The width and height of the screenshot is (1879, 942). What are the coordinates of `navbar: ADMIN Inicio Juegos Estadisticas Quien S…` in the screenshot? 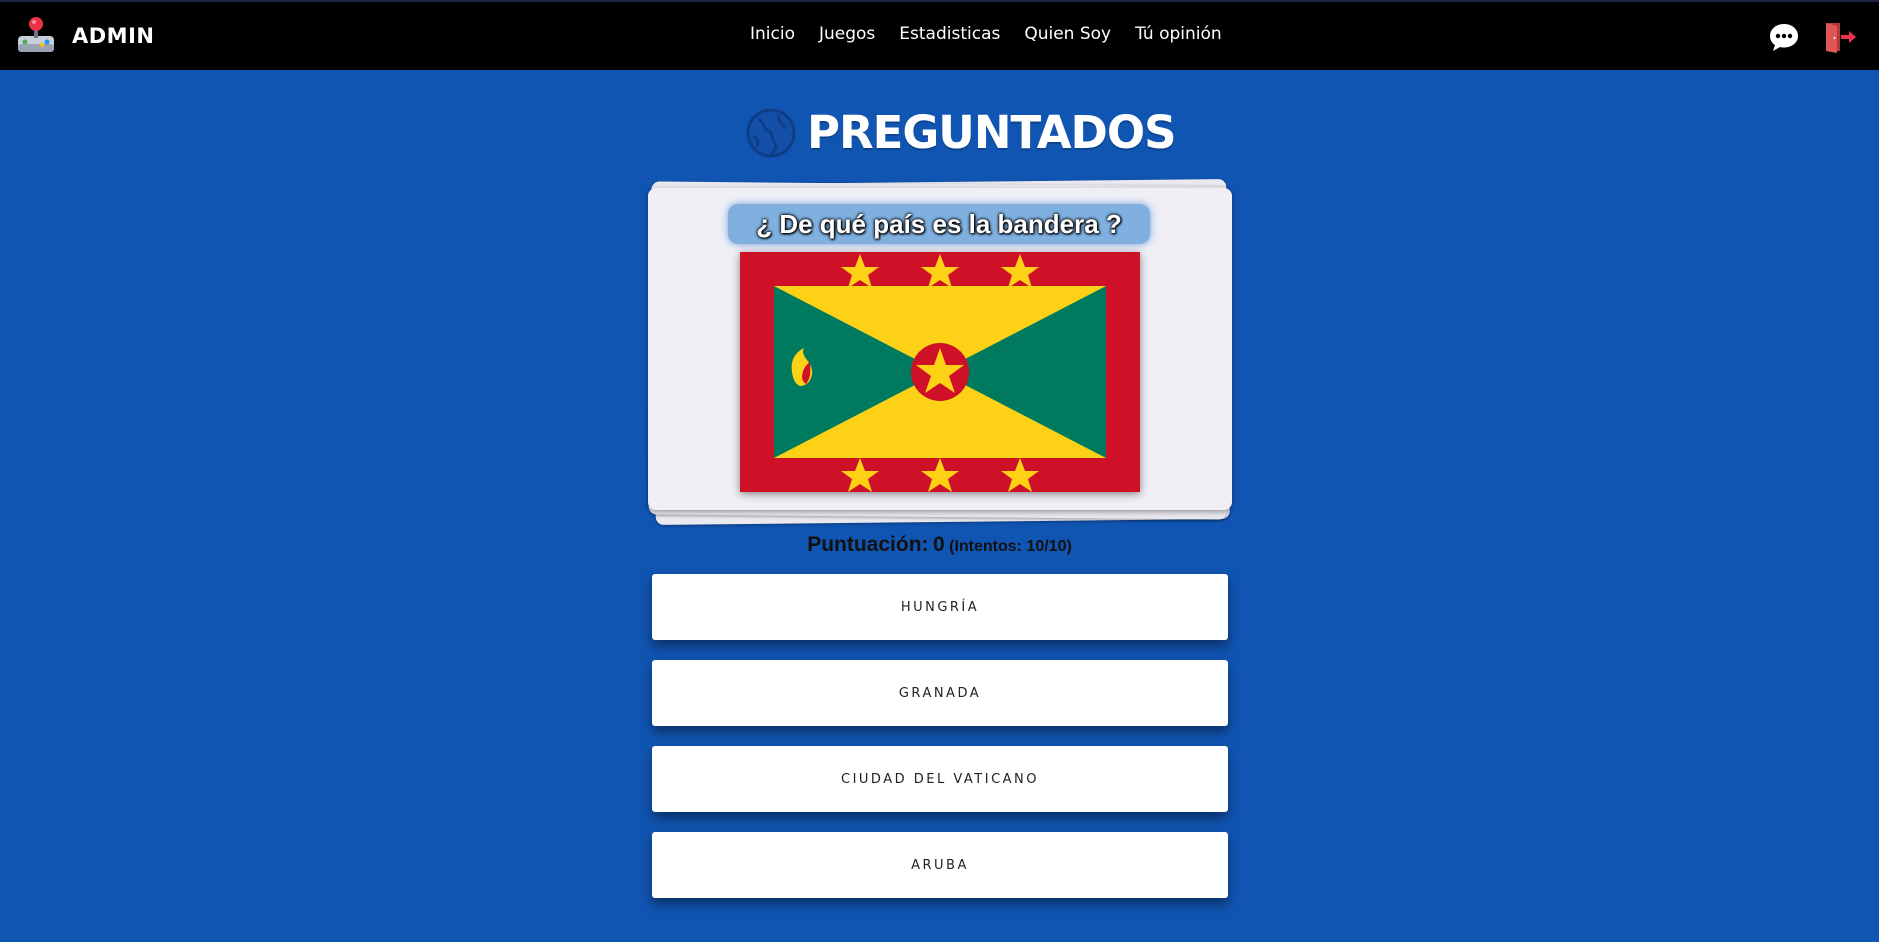 It's located at (939, 35).